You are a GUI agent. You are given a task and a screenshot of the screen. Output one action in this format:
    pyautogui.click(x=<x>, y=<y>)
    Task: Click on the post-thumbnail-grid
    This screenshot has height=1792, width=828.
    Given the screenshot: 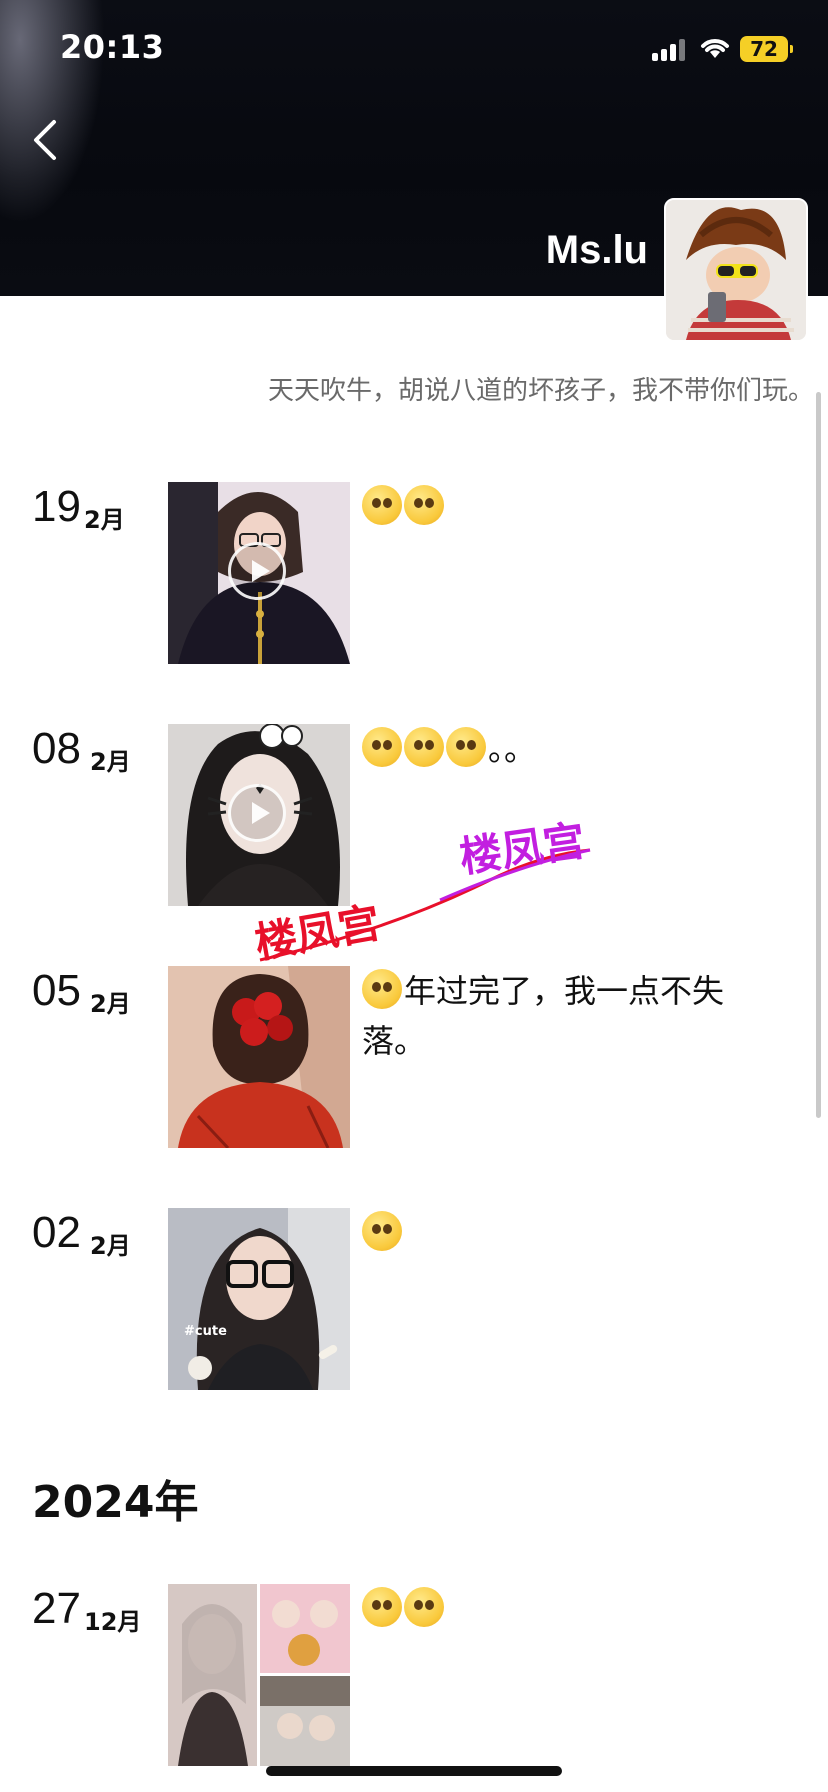 What is the action you would take?
    pyautogui.click(x=259, y=1675)
    